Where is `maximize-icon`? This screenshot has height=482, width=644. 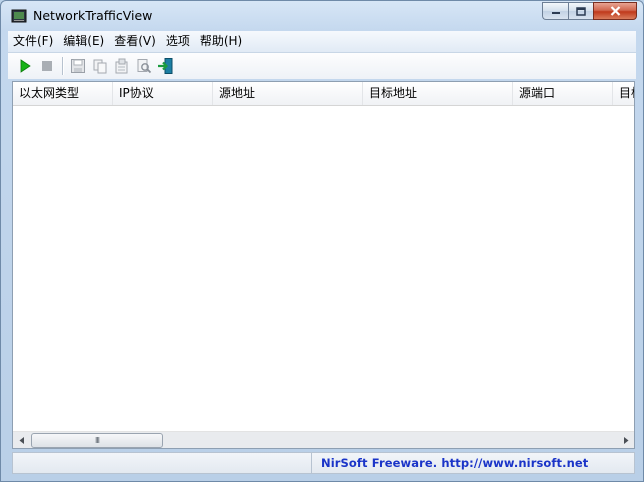
maximize-icon is located at coordinates (581, 11).